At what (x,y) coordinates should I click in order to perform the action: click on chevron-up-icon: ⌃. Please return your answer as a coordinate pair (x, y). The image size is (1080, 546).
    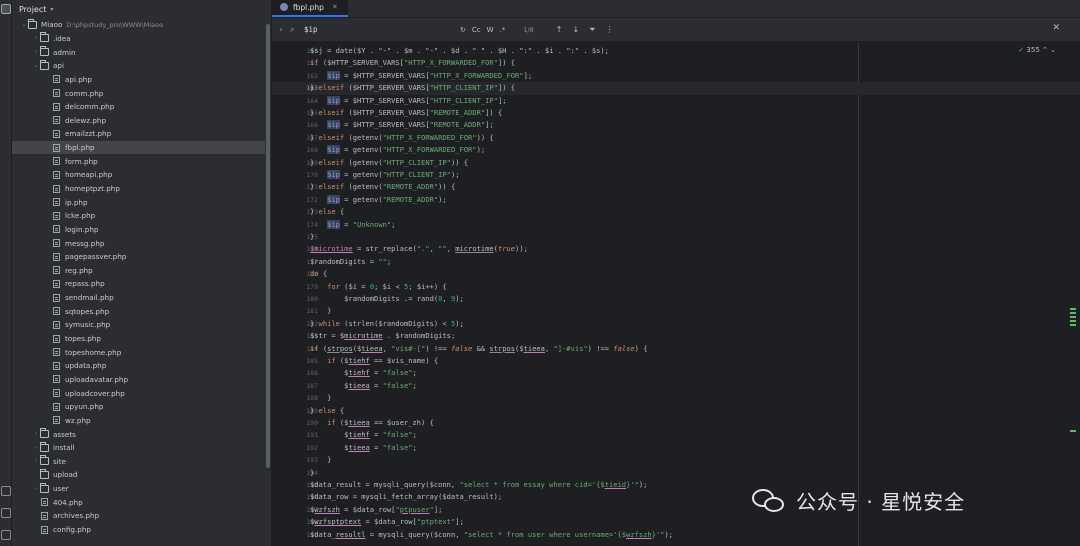
    Looking at the image, I should click on (1045, 50).